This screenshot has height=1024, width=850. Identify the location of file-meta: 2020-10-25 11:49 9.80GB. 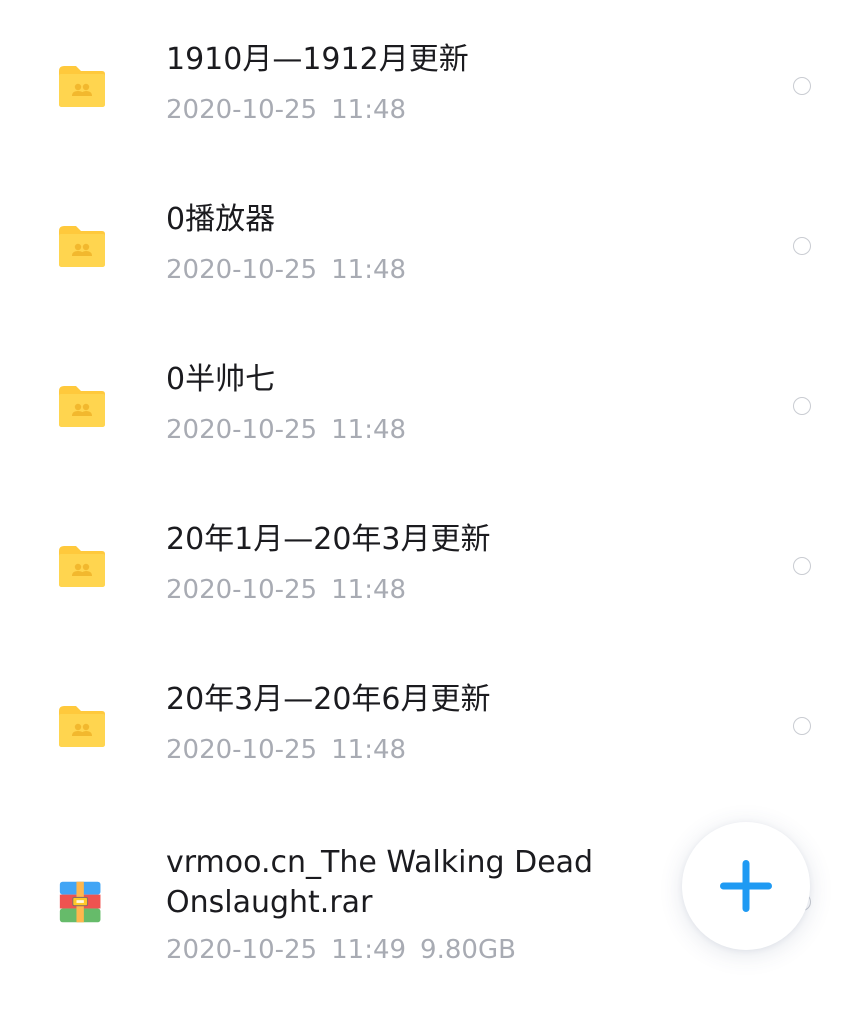
(341, 950).